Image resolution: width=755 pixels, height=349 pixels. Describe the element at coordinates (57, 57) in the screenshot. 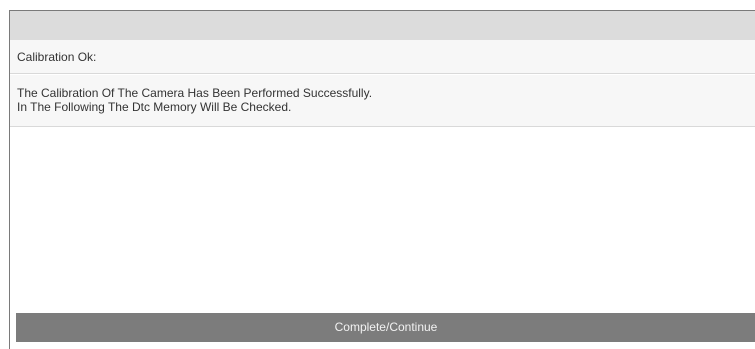

I see `status-title: Calibration Ok:` at that location.